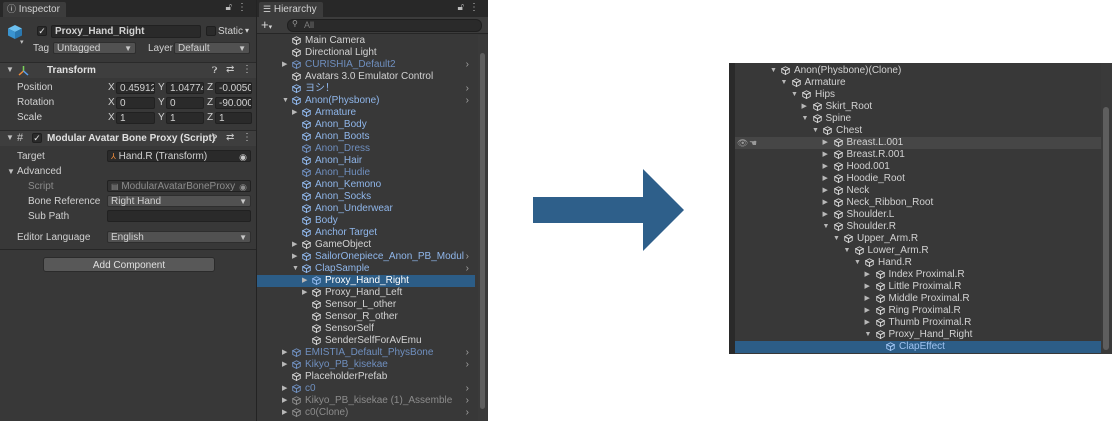 Image resolution: width=1112 pixels, height=421 pixels. Describe the element at coordinates (366, 41) in the screenshot. I see `hierarchy-row: Main Camera` at that location.